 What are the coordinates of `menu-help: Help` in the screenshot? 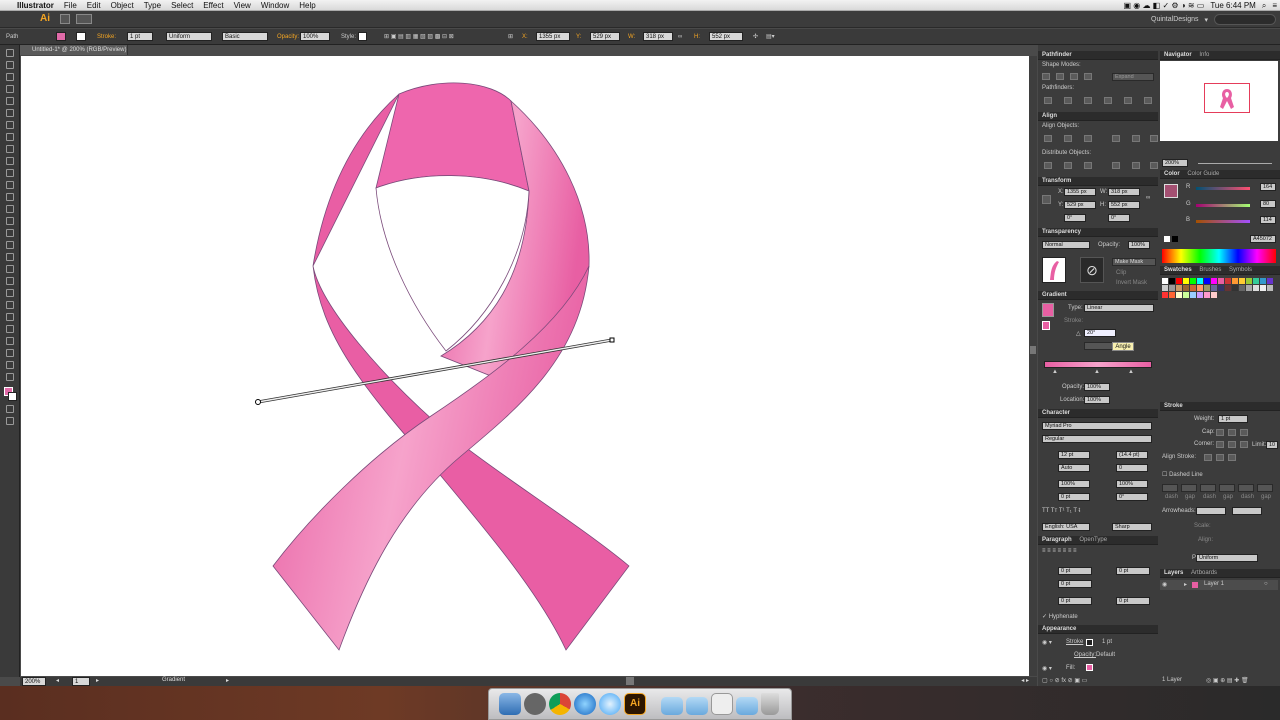 It's located at (307, 5).